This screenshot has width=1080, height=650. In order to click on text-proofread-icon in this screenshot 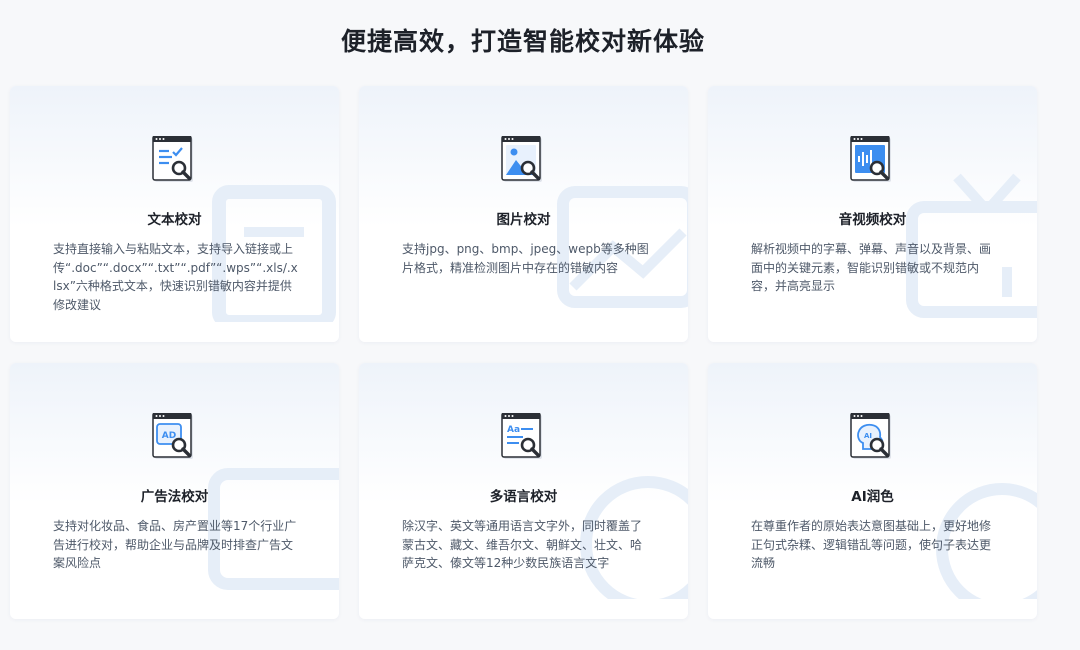, I will do `click(172, 159)`.